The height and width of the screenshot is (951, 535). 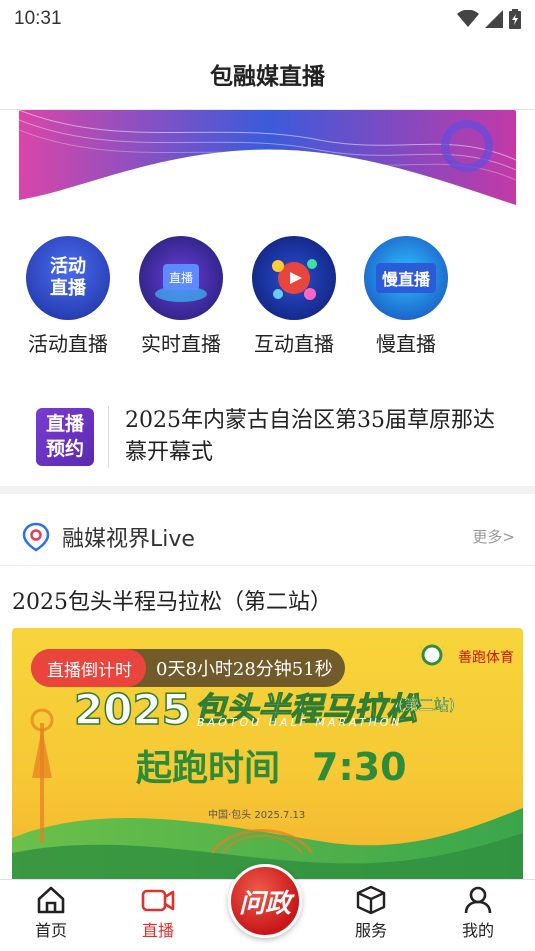 I want to click on page-title: 包融媒直播, so click(x=267, y=76).